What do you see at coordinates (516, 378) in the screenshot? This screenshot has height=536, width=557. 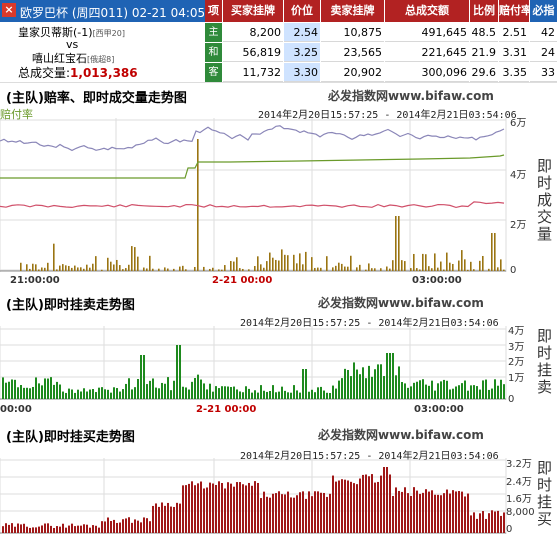 I see `c2-ytick-3: 1万` at bounding box center [516, 378].